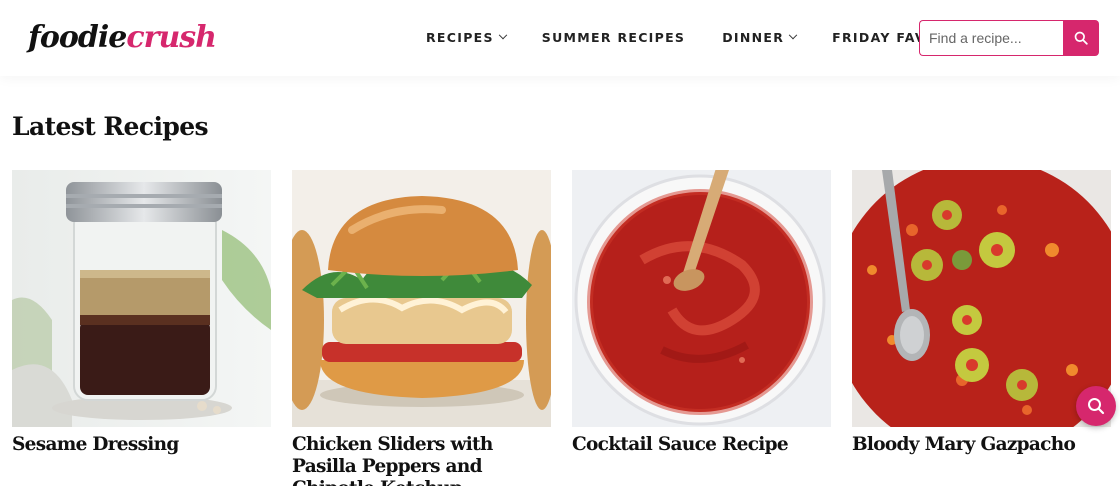  What do you see at coordinates (991, 38) in the screenshot?
I see `search-input` at bounding box center [991, 38].